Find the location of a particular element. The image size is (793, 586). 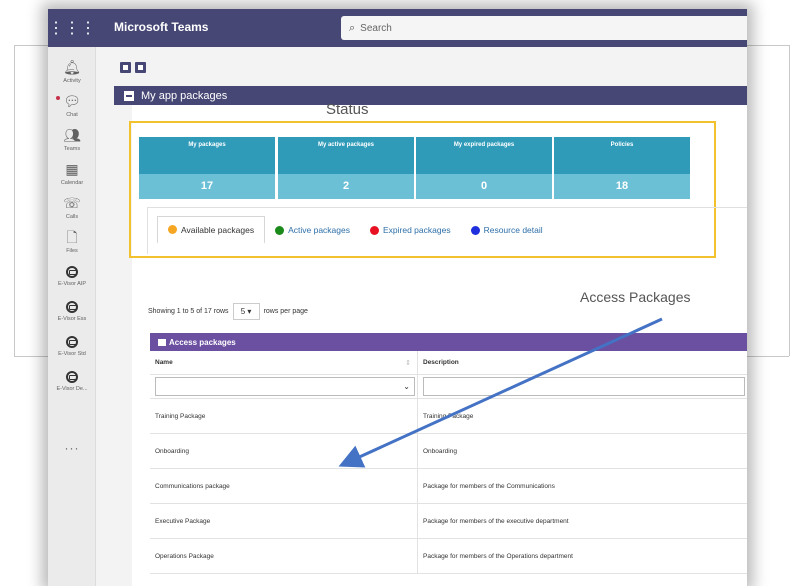

table-header-row: Name ⇕ Description is located at coordinates (448, 363).